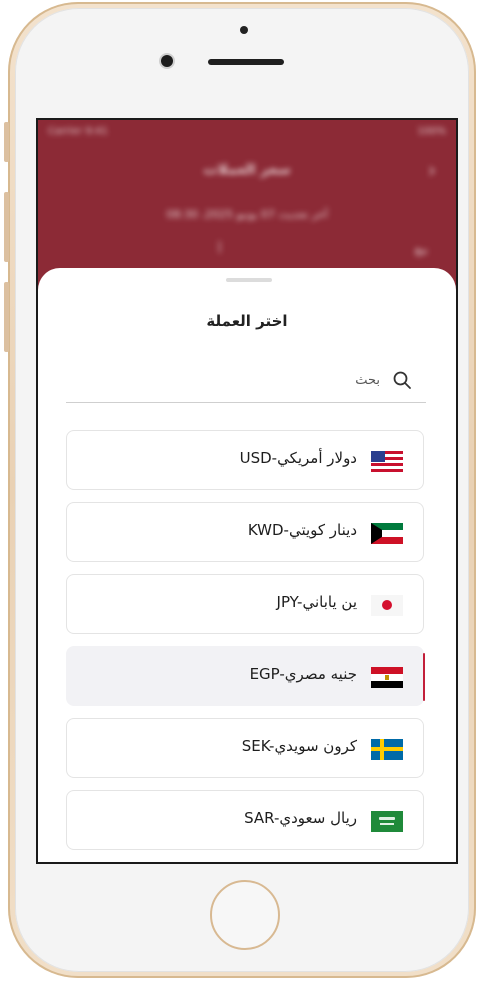 The image size is (484, 982). Describe the element at coordinates (432, 170) in the screenshot. I see `back-arrow-icon: ›` at that location.